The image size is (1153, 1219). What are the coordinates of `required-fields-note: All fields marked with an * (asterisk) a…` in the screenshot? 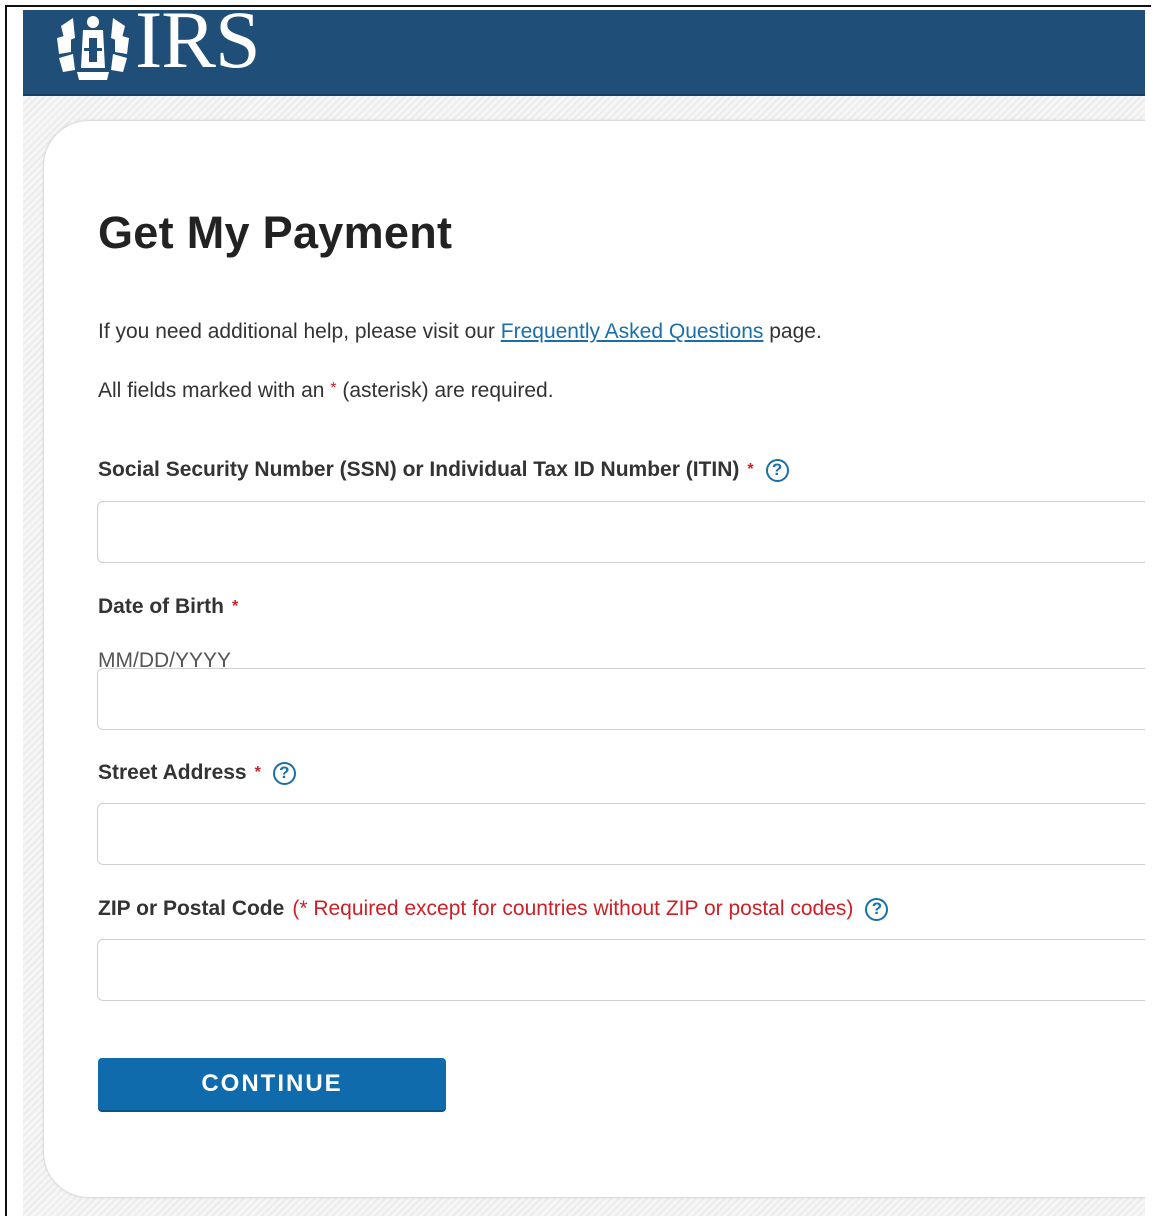 It's located at (326, 391).